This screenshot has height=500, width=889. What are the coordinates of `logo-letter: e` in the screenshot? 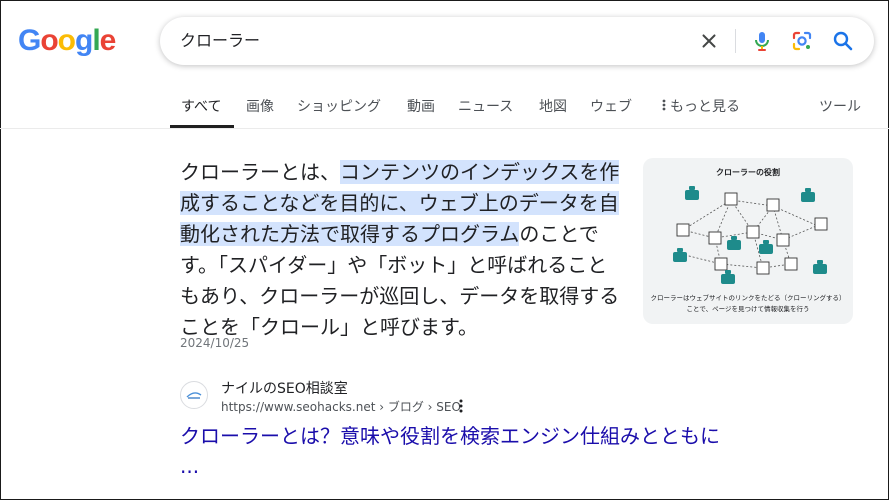 It's located at (108, 40).